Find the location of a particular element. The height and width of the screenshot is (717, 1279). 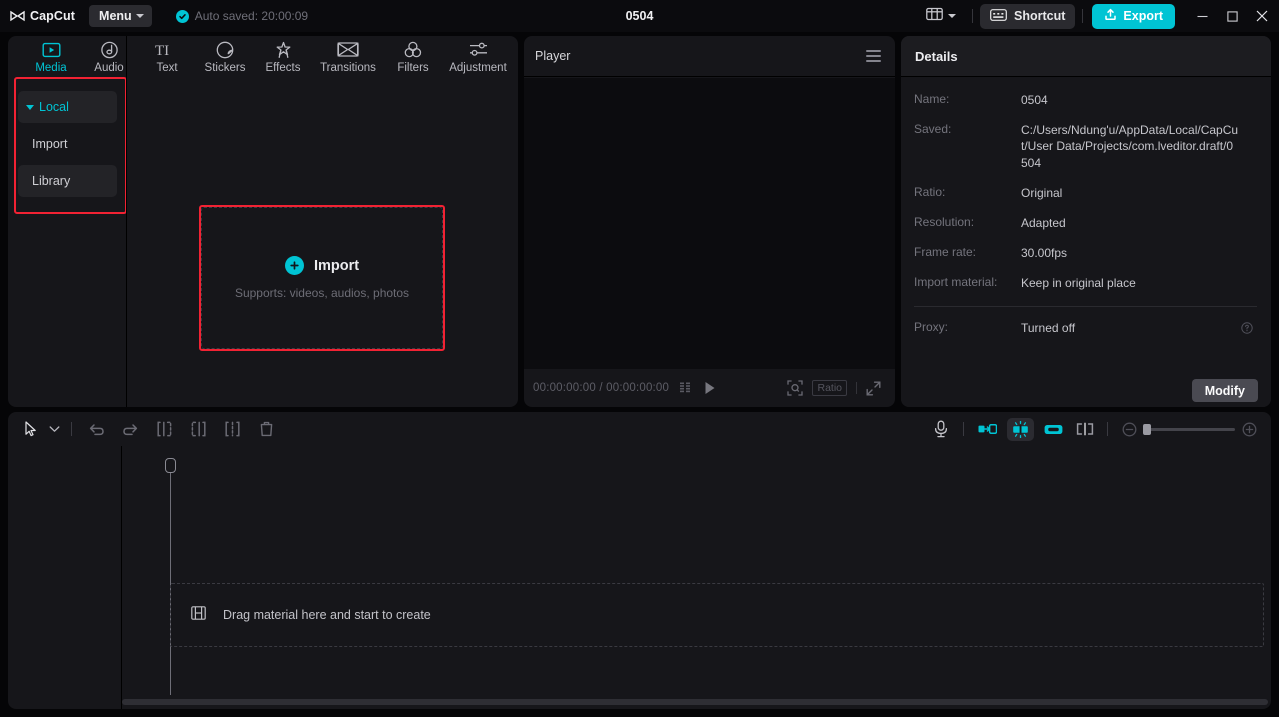

cursor-tool is located at coordinates (31, 429).